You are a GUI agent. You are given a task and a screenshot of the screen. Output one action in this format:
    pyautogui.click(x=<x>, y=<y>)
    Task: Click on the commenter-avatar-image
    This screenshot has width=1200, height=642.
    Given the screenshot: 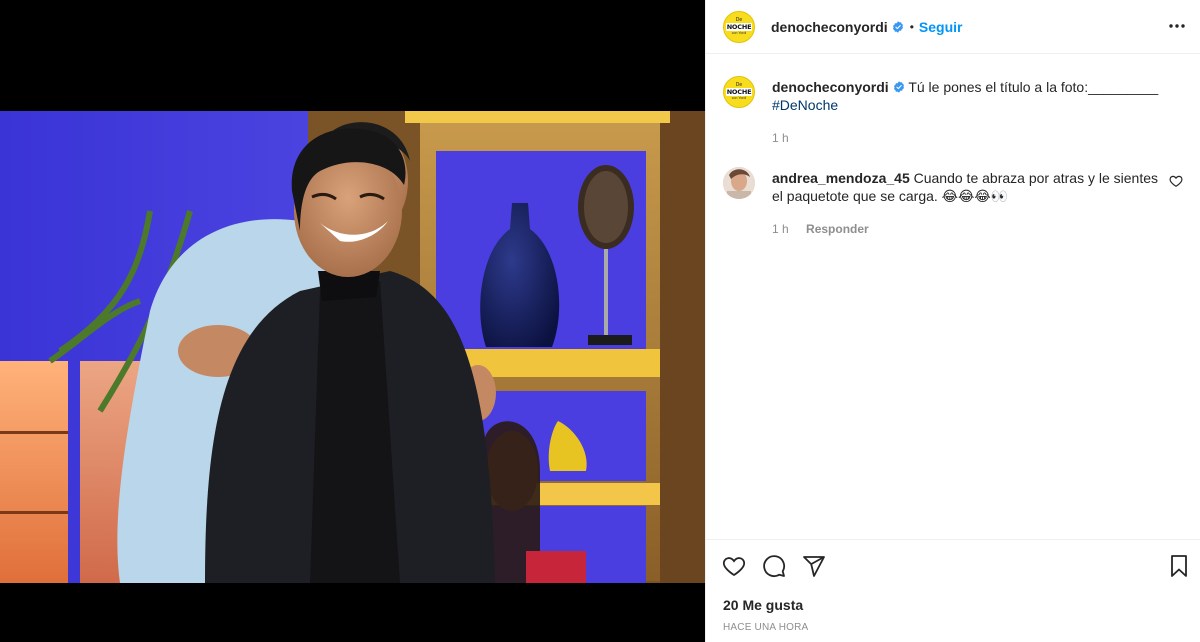 What is the action you would take?
    pyautogui.click(x=739, y=183)
    